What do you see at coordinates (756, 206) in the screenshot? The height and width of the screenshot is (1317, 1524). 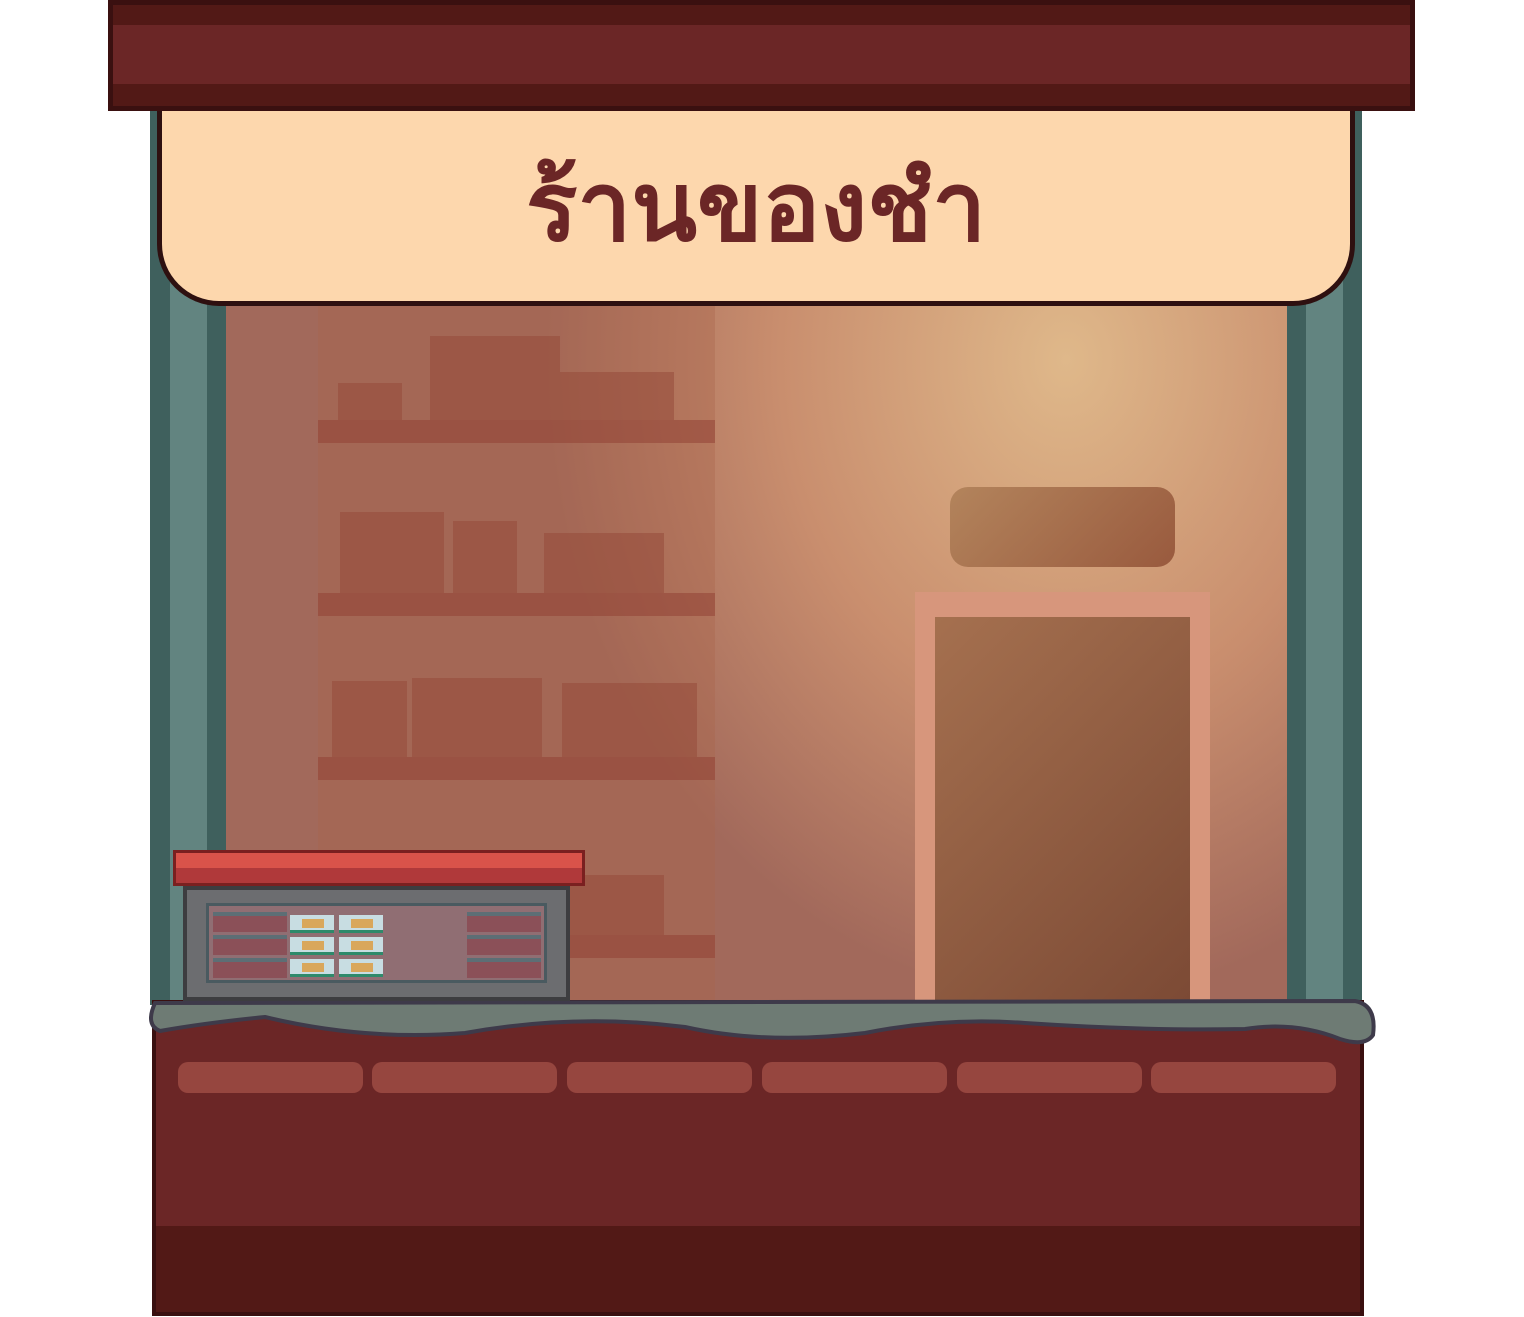 I see `shop-name: ร้านของชำ` at bounding box center [756, 206].